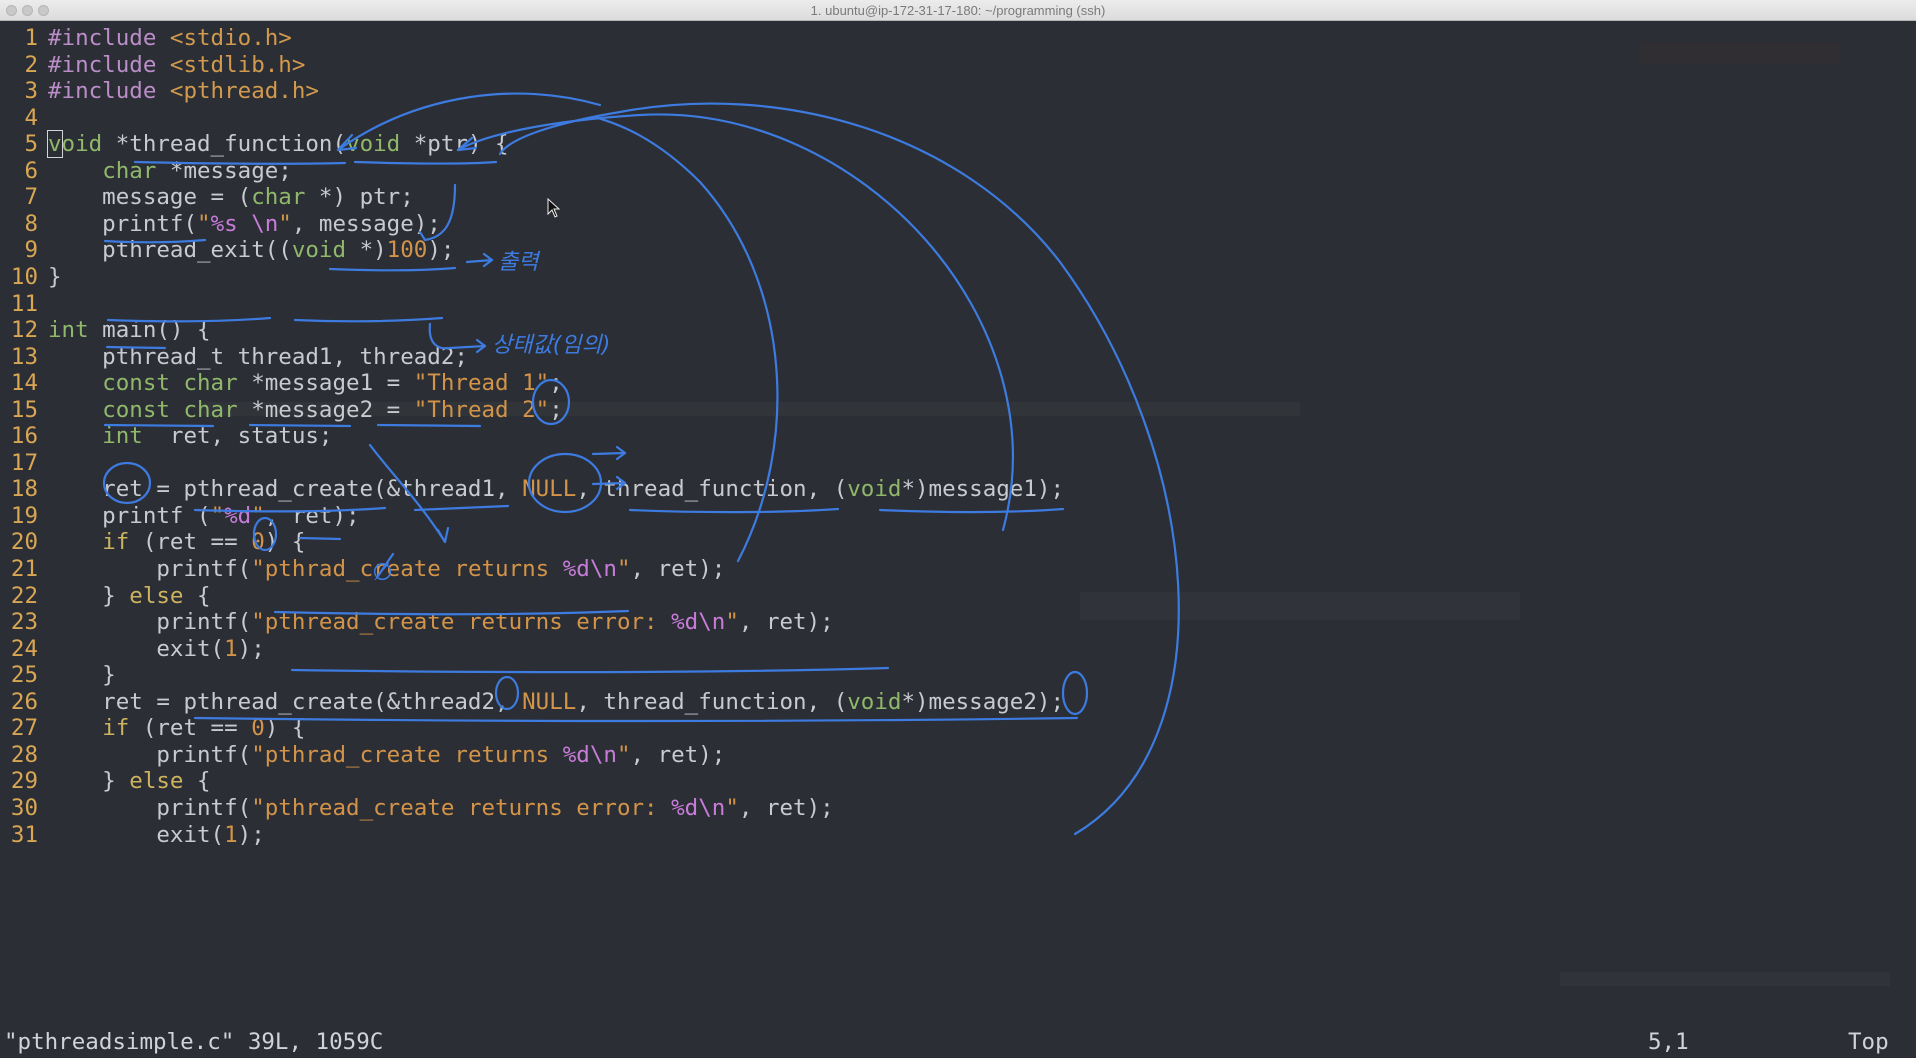  What do you see at coordinates (285, 701) in the screenshot?
I see `code-token: ret = pthread_create(&thread2,` at bounding box center [285, 701].